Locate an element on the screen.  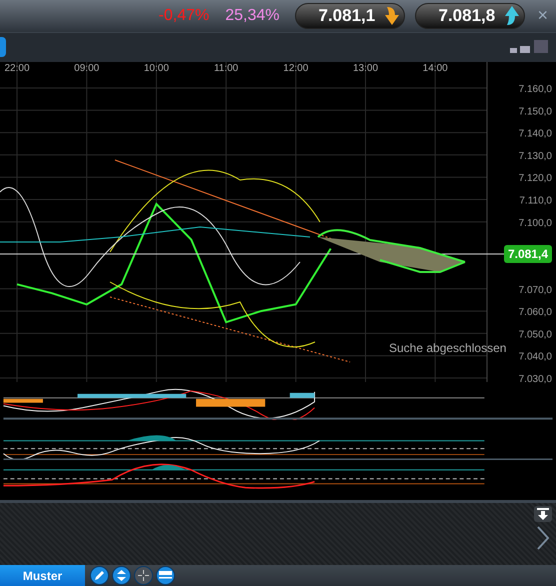
price-label: 7.160,0 is located at coordinates (535, 90).